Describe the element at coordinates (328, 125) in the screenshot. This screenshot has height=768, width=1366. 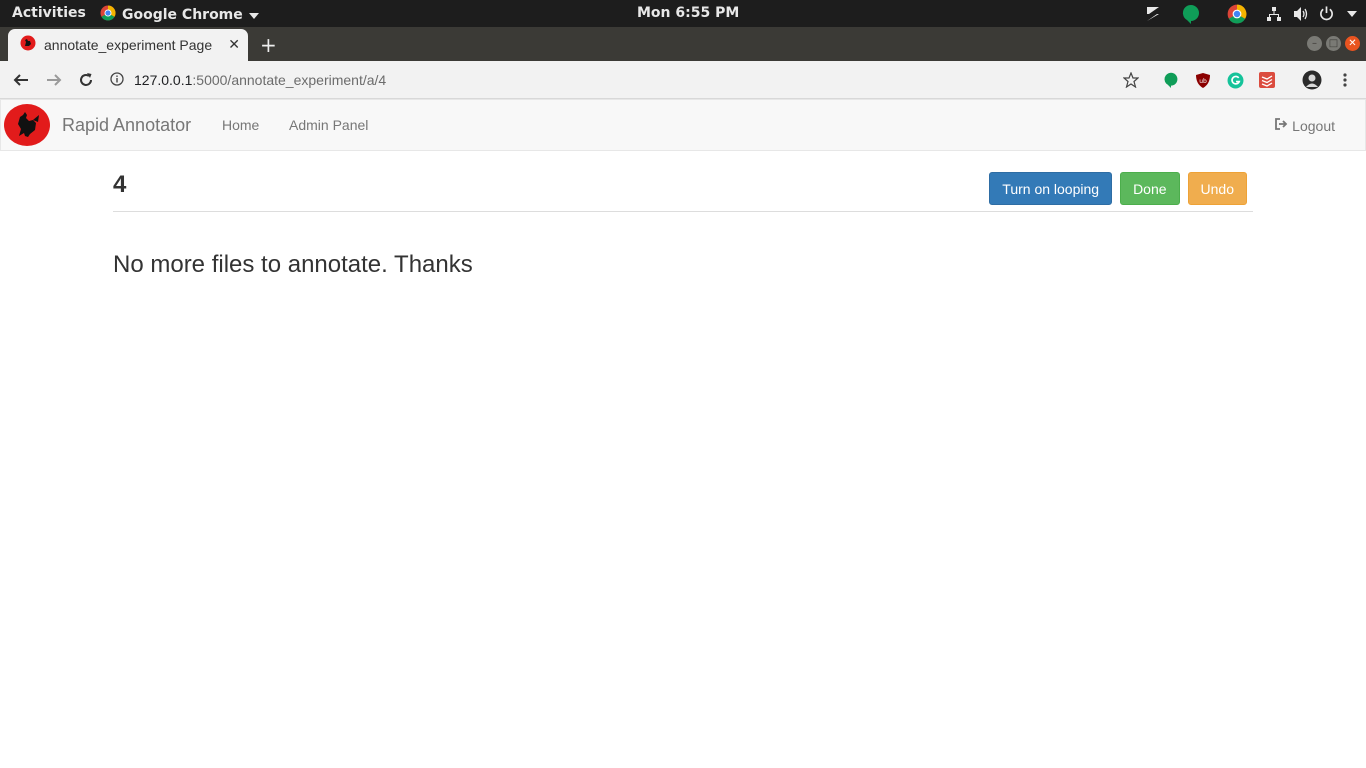
I see `nav-link-admin-panel: Admin Panel` at that location.